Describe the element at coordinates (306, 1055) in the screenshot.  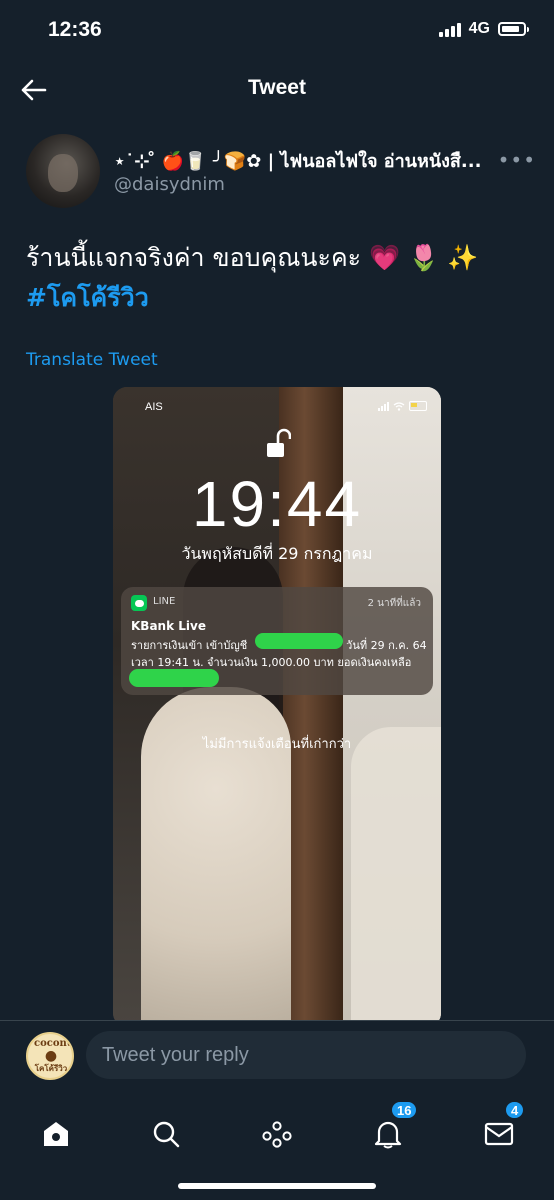
I see `reply-input` at that location.